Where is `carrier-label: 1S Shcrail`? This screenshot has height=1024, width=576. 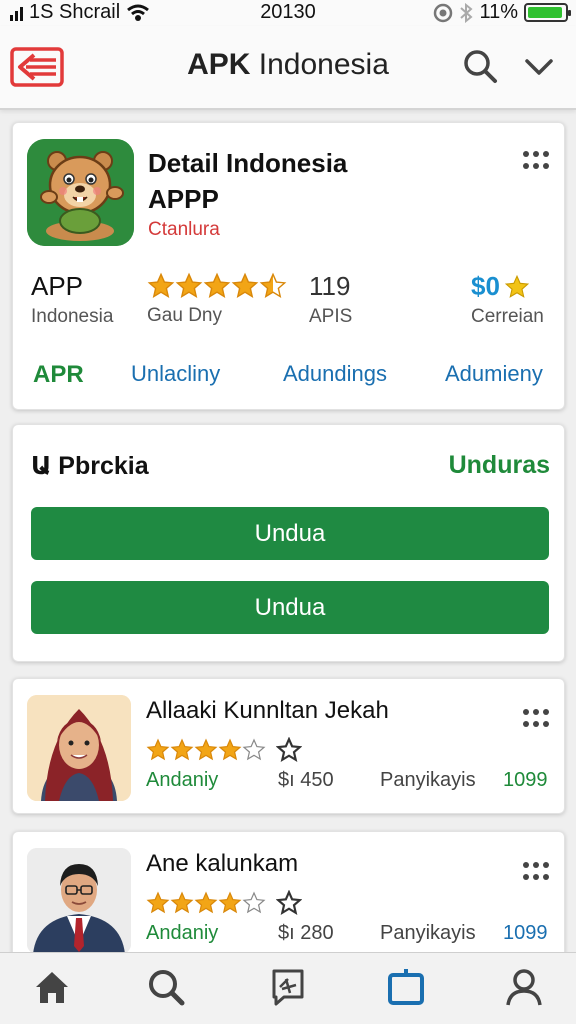
carrier-label: 1S Shcrail is located at coordinates (75, 12).